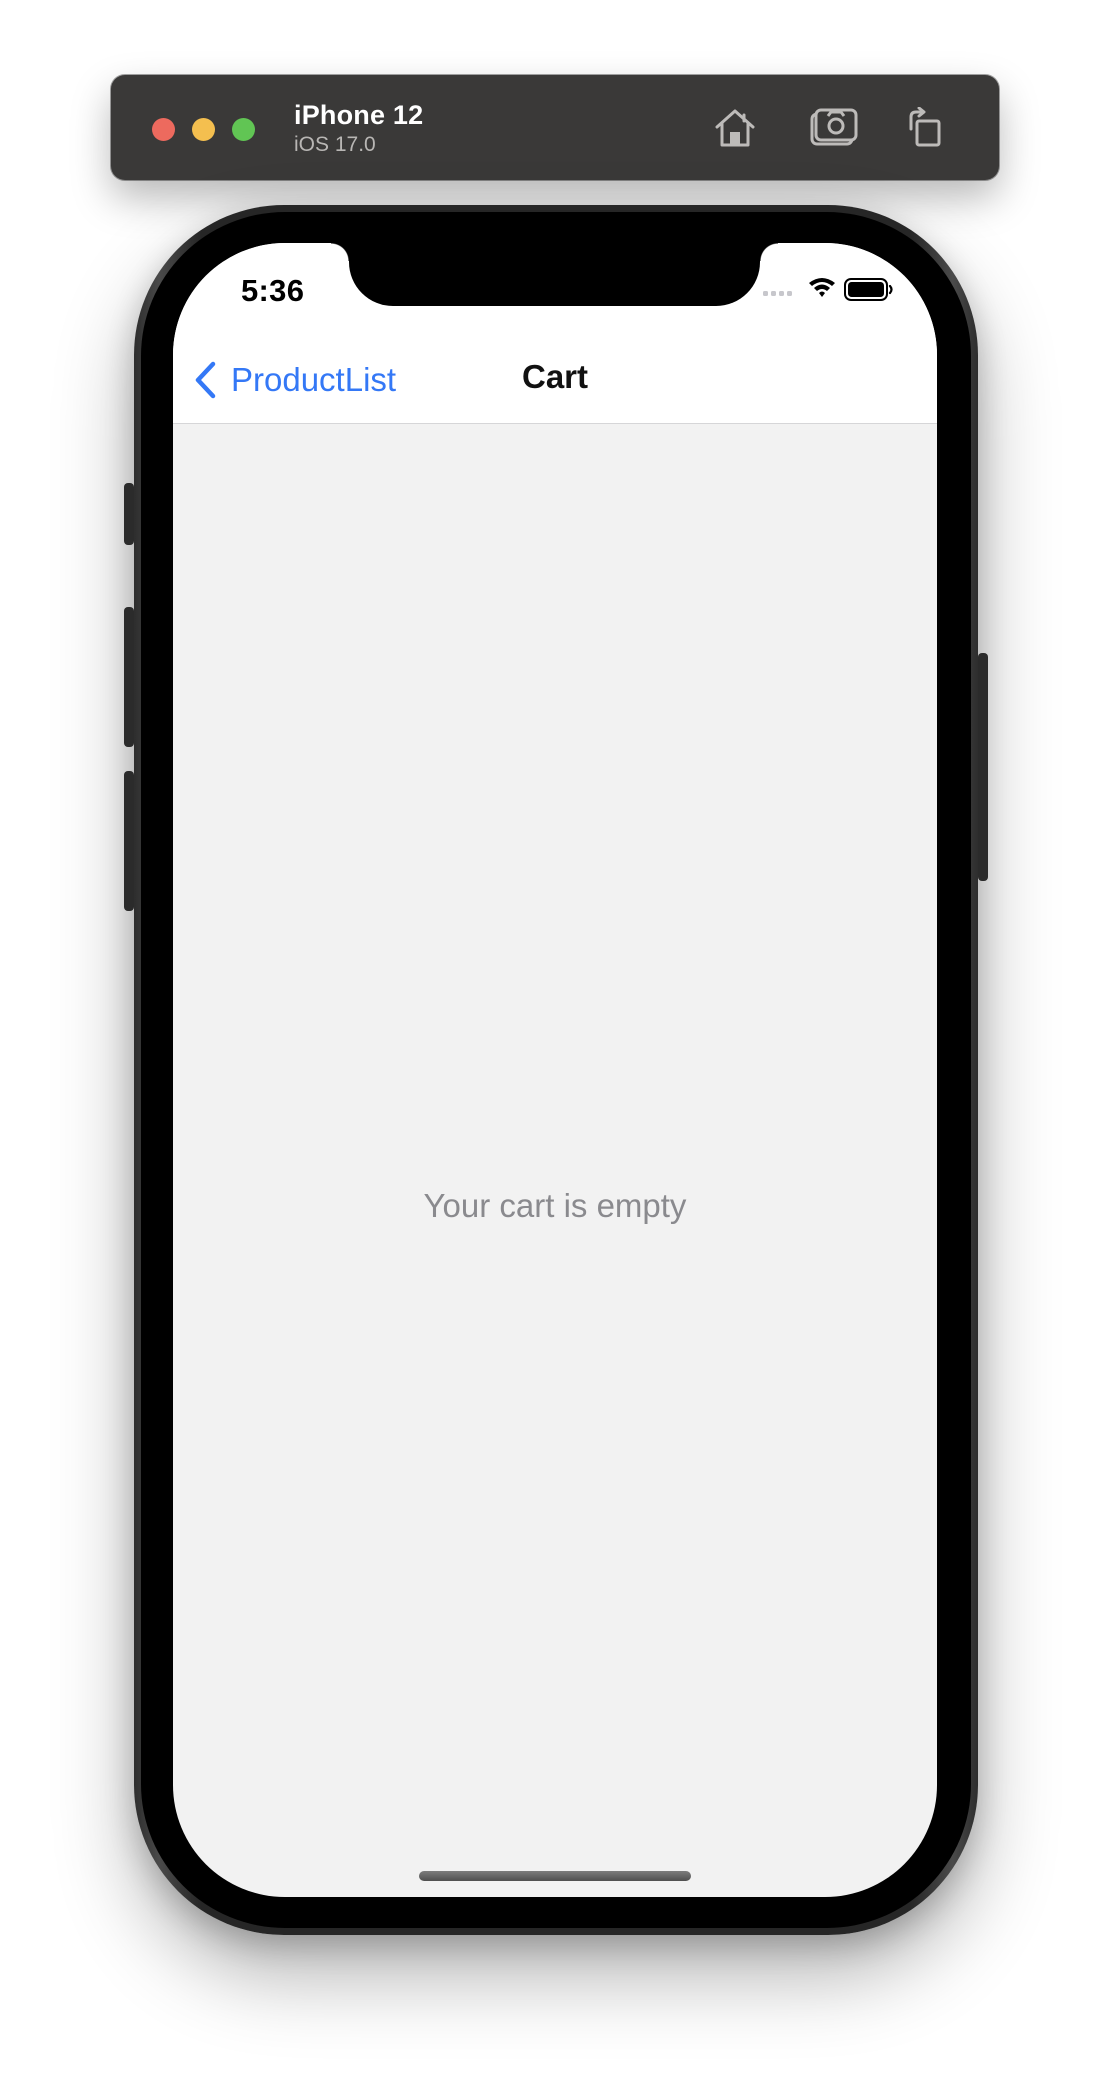 This screenshot has height=2086, width=1108. I want to click on power-button, so click(983, 767).